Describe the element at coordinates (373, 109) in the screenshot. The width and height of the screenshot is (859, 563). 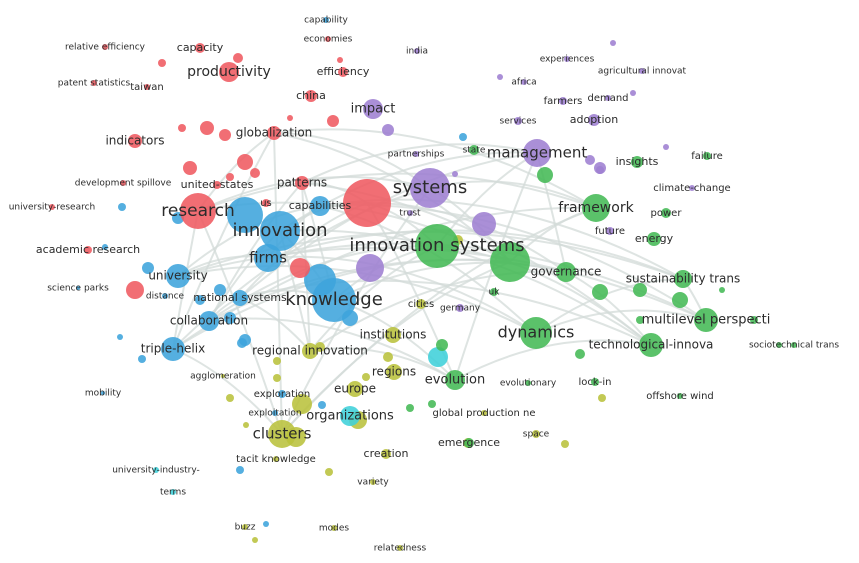
I see `node-label: impact` at that location.